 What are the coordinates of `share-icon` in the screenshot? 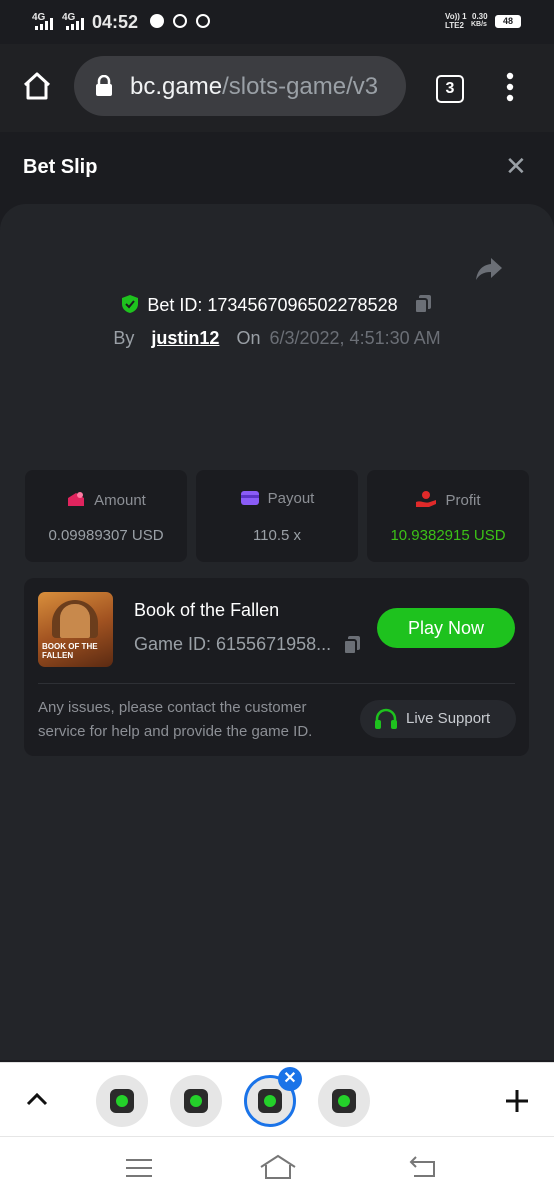 It's located at (489, 269).